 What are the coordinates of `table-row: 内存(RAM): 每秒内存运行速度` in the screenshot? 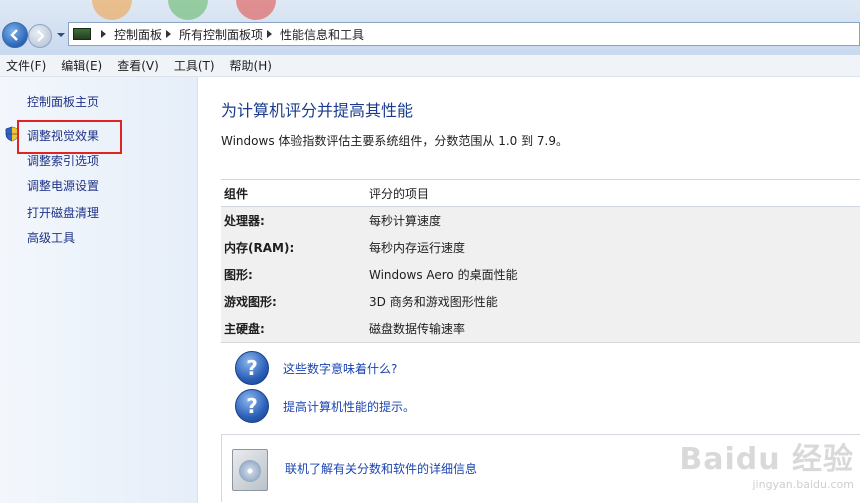 It's located at (540, 247).